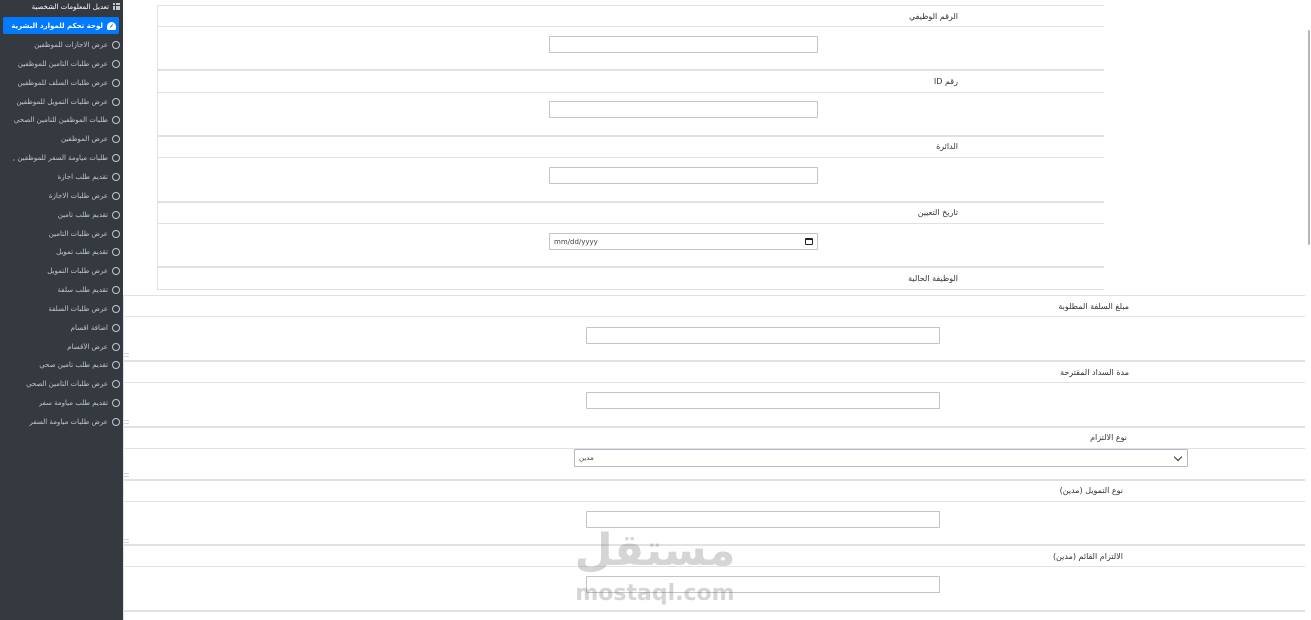 This screenshot has height=620, width=1311. What do you see at coordinates (763, 335) in the screenshot?
I see `loan-amount-input` at bounding box center [763, 335].